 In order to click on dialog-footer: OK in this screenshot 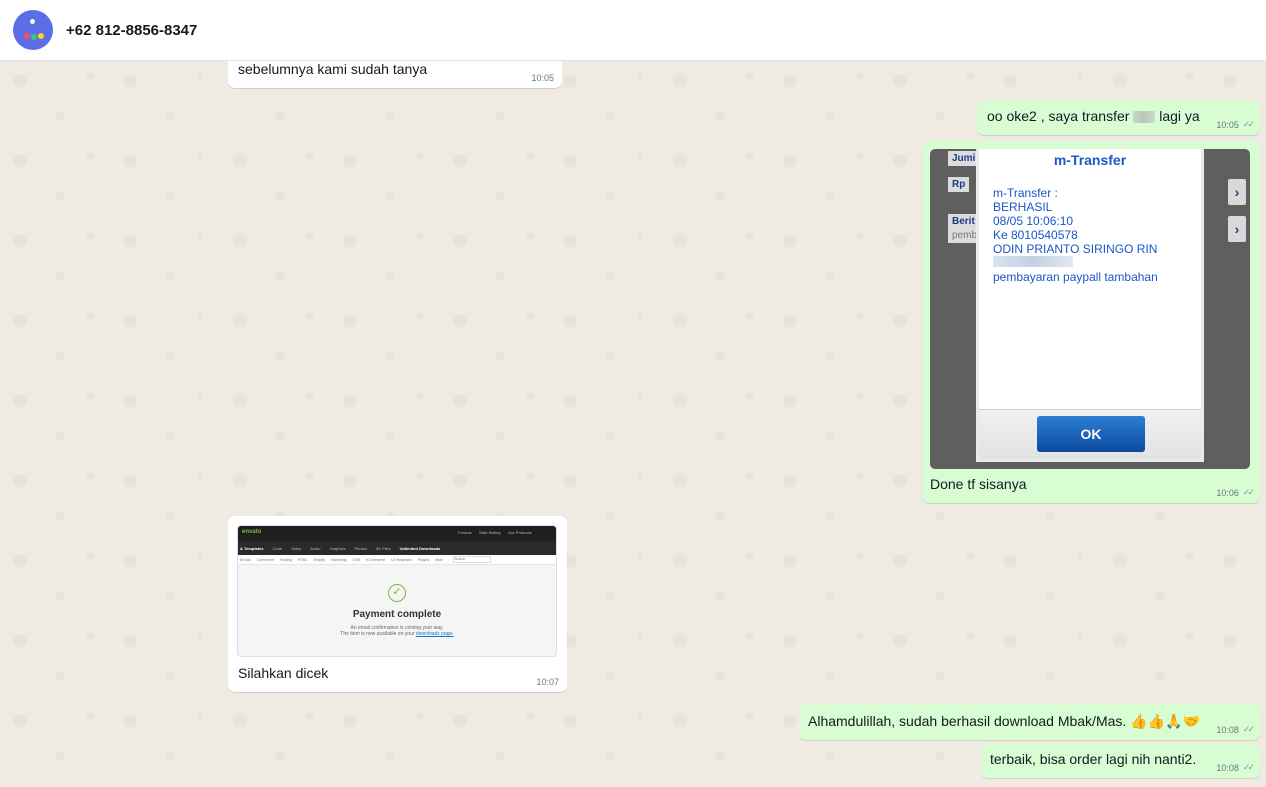, I will do `click(1090, 434)`.